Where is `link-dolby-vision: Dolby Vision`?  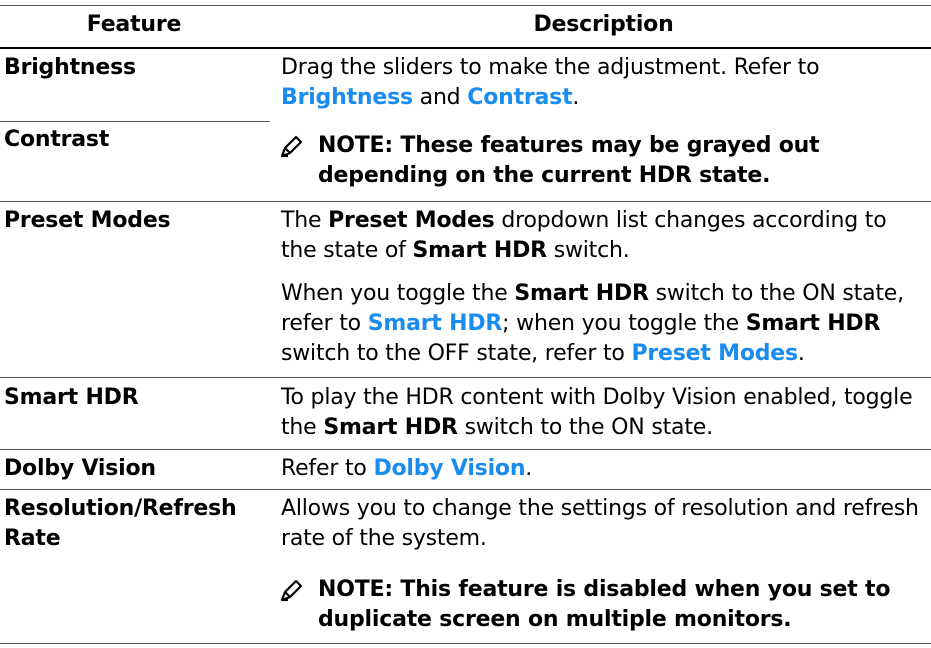
link-dolby-vision: Dolby Vision is located at coordinates (449, 468).